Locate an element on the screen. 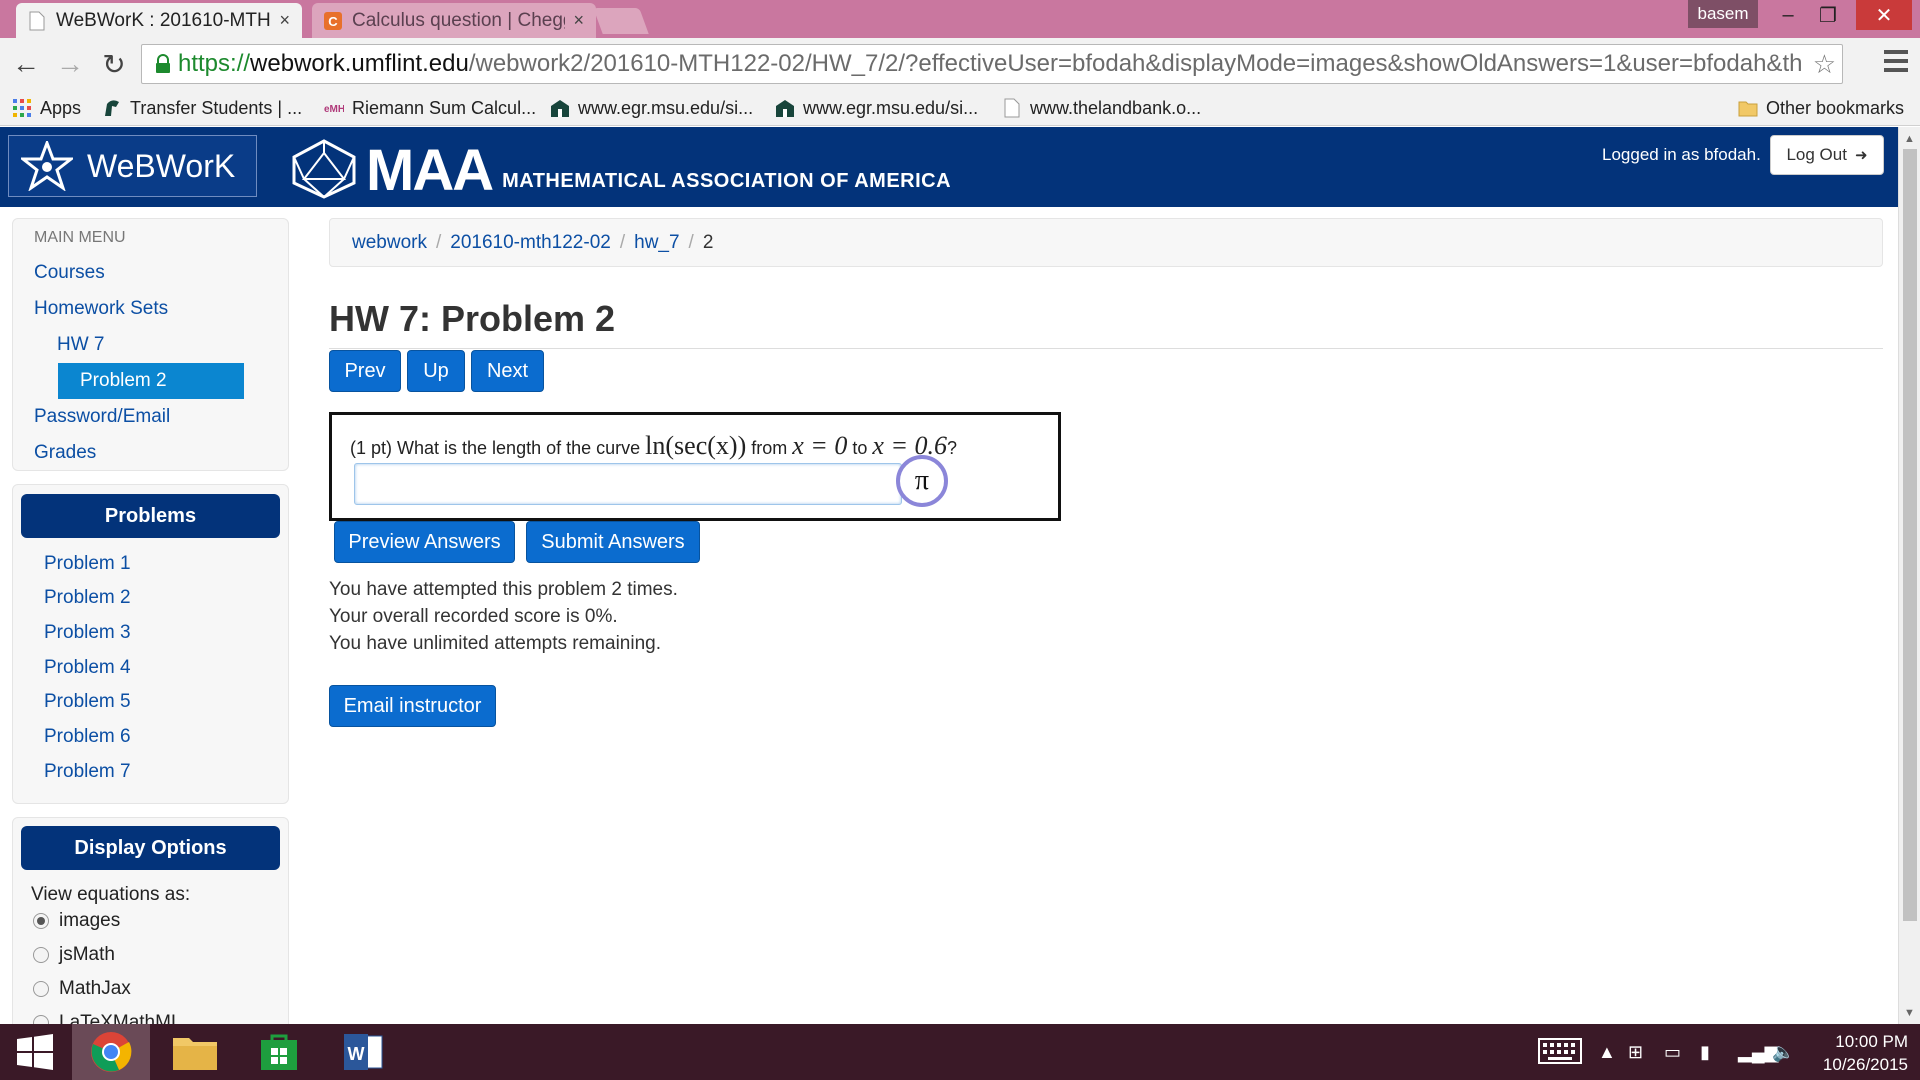 The width and height of the screenshot is (1920, 1080). svg-text: C is located at coordinates (333, 21).